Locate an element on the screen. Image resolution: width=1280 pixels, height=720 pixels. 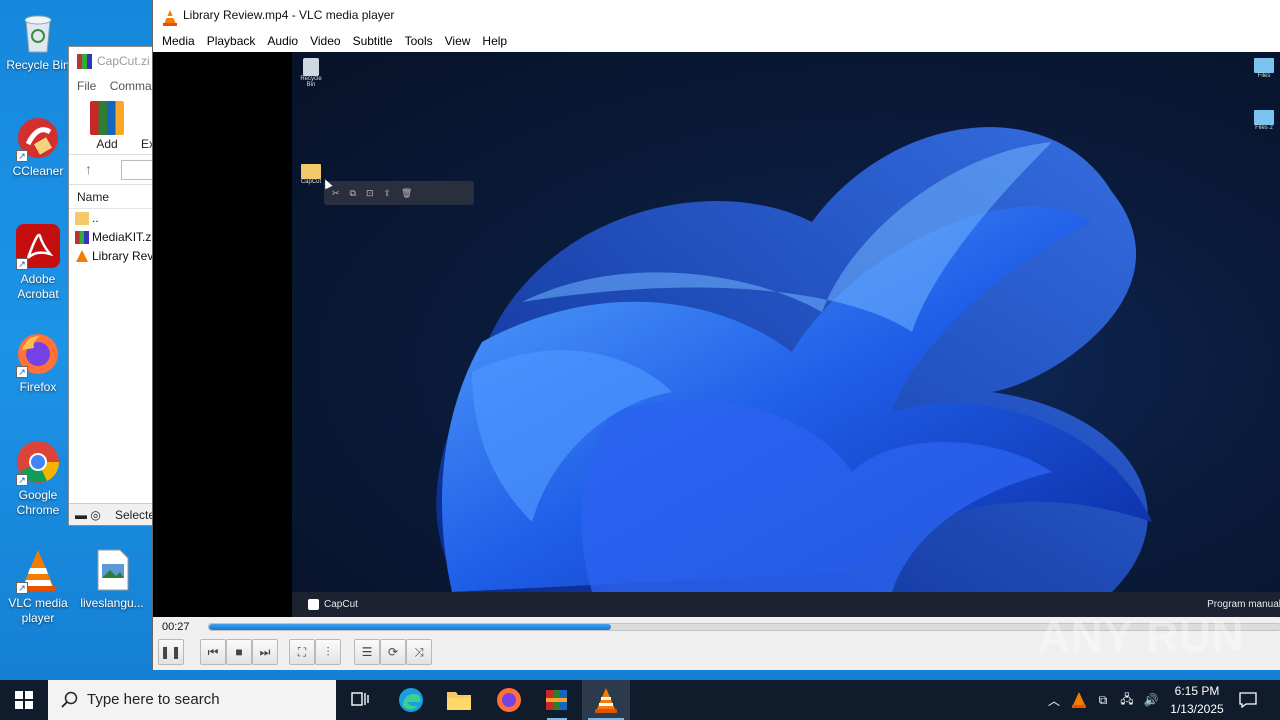
image-file-icon is located at coordinates (112, 570).